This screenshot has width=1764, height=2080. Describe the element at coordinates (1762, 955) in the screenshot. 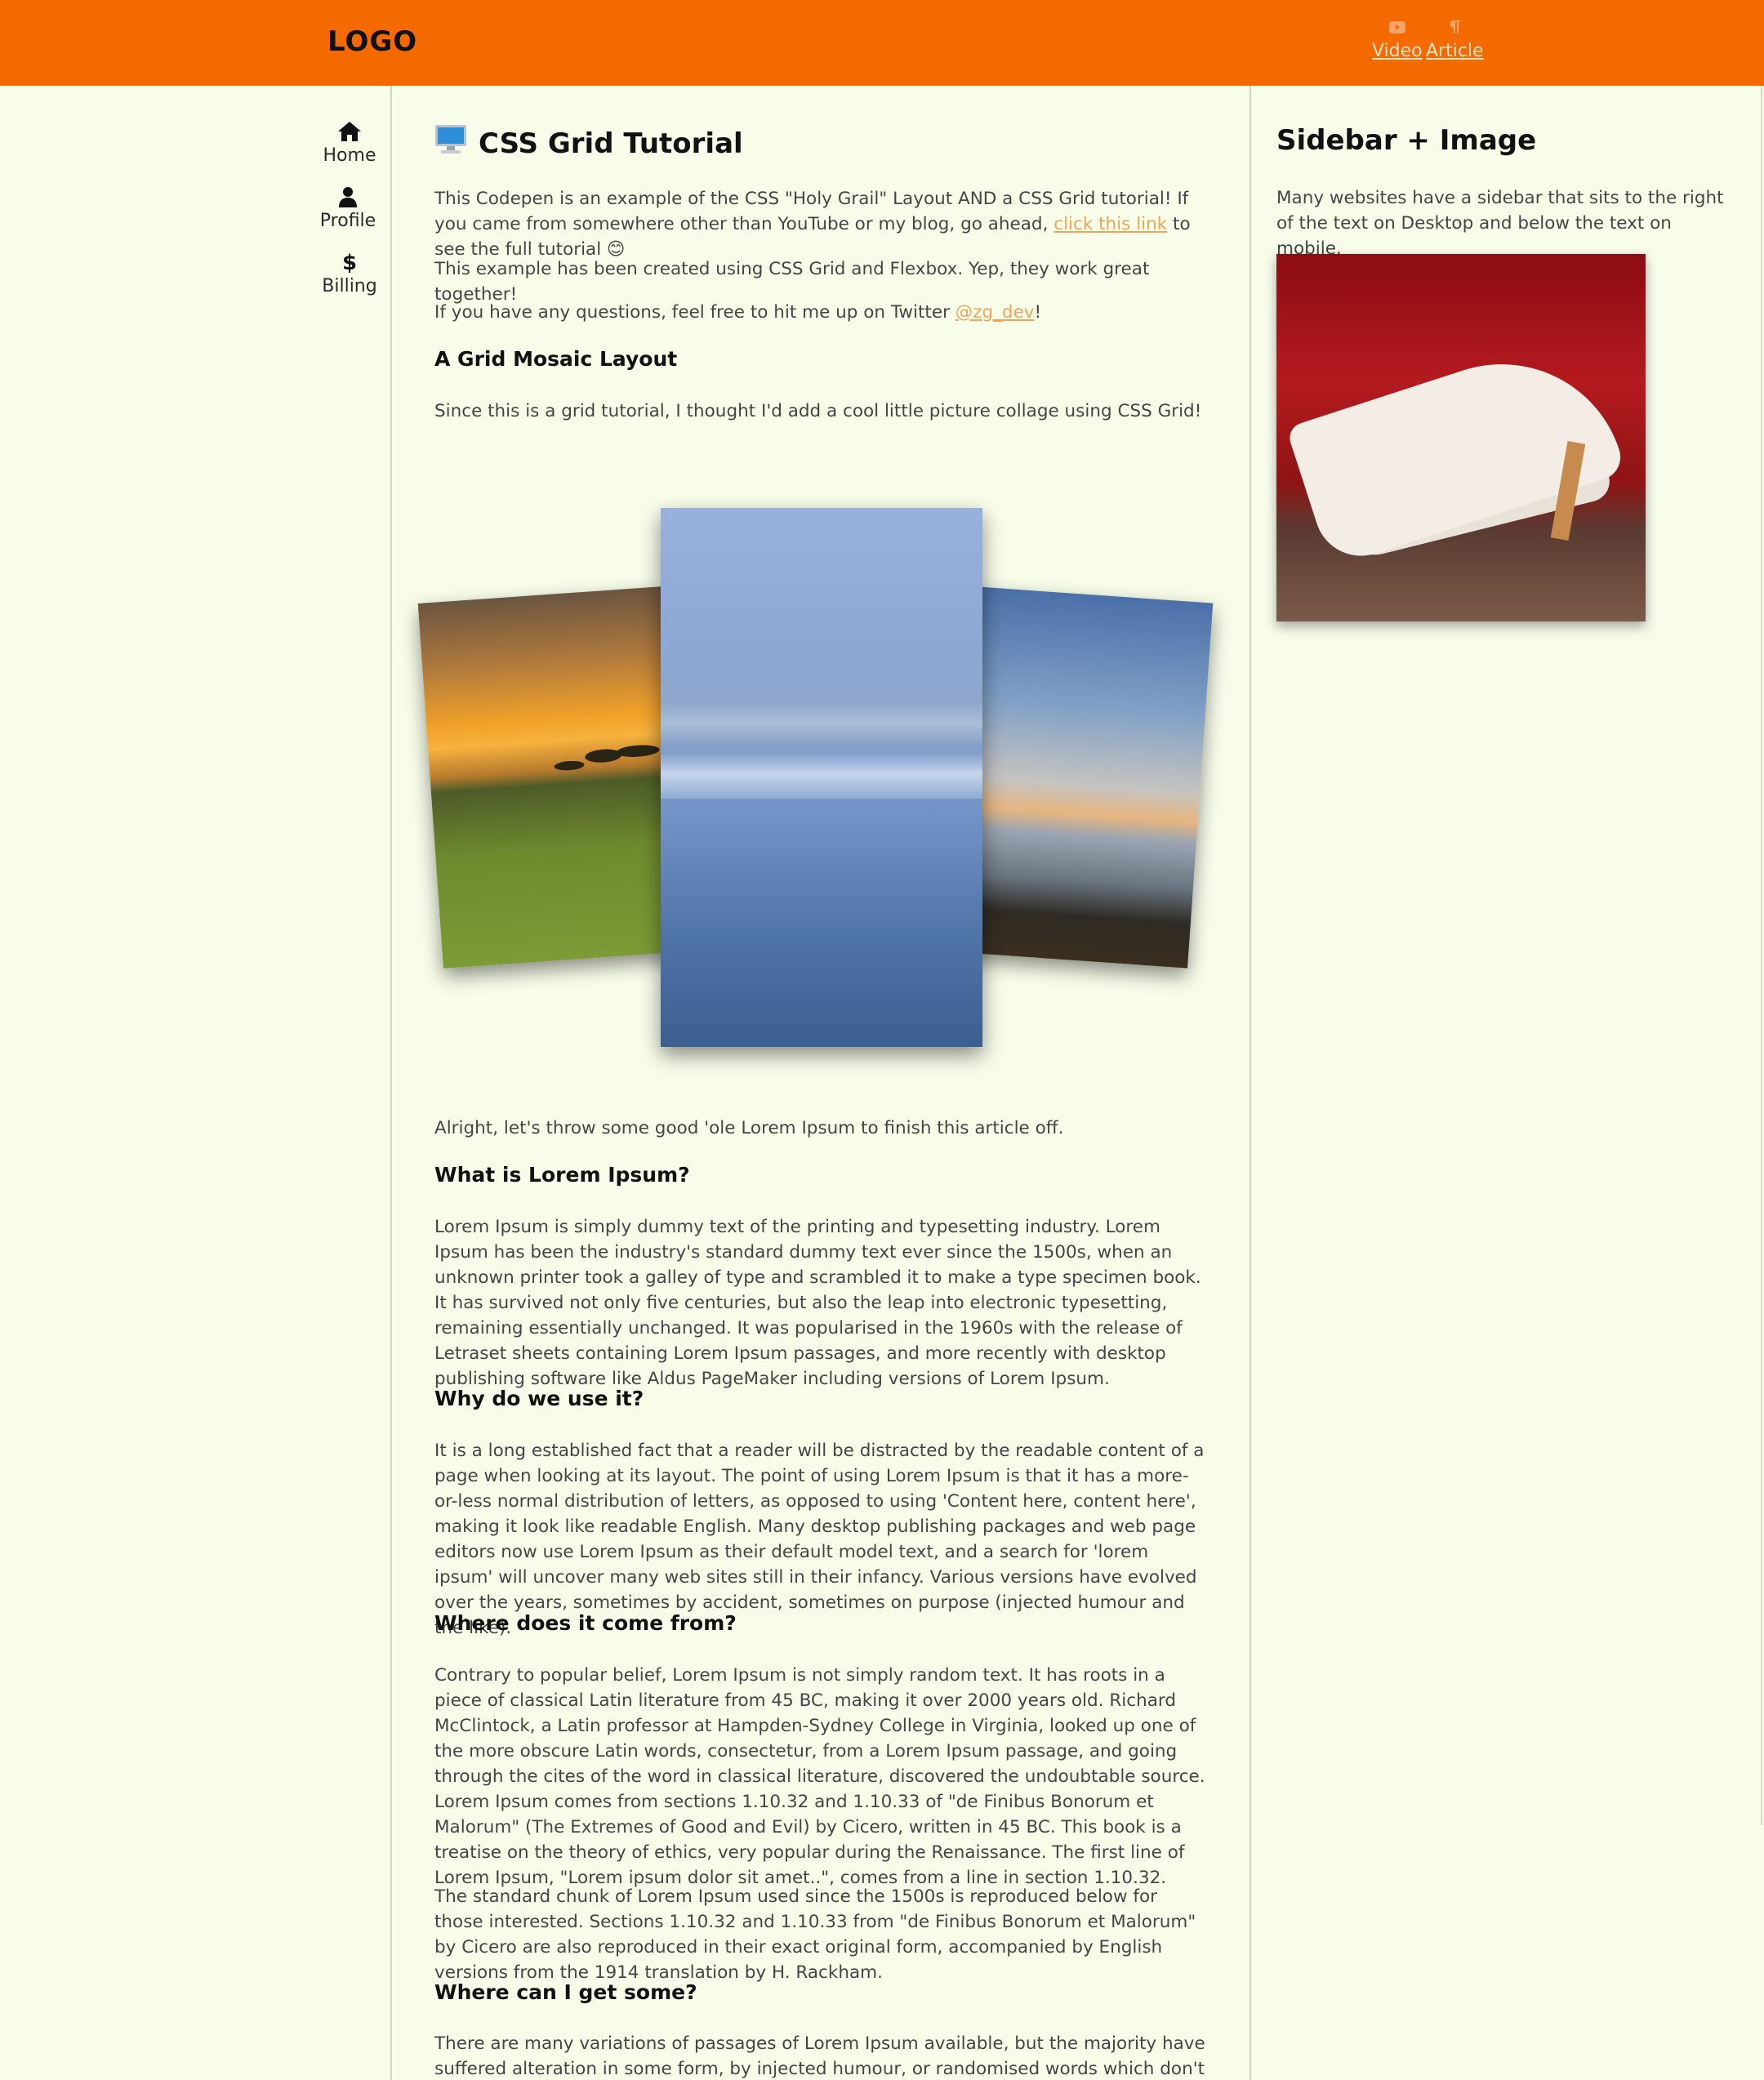

I see `scrollbar` at that location.